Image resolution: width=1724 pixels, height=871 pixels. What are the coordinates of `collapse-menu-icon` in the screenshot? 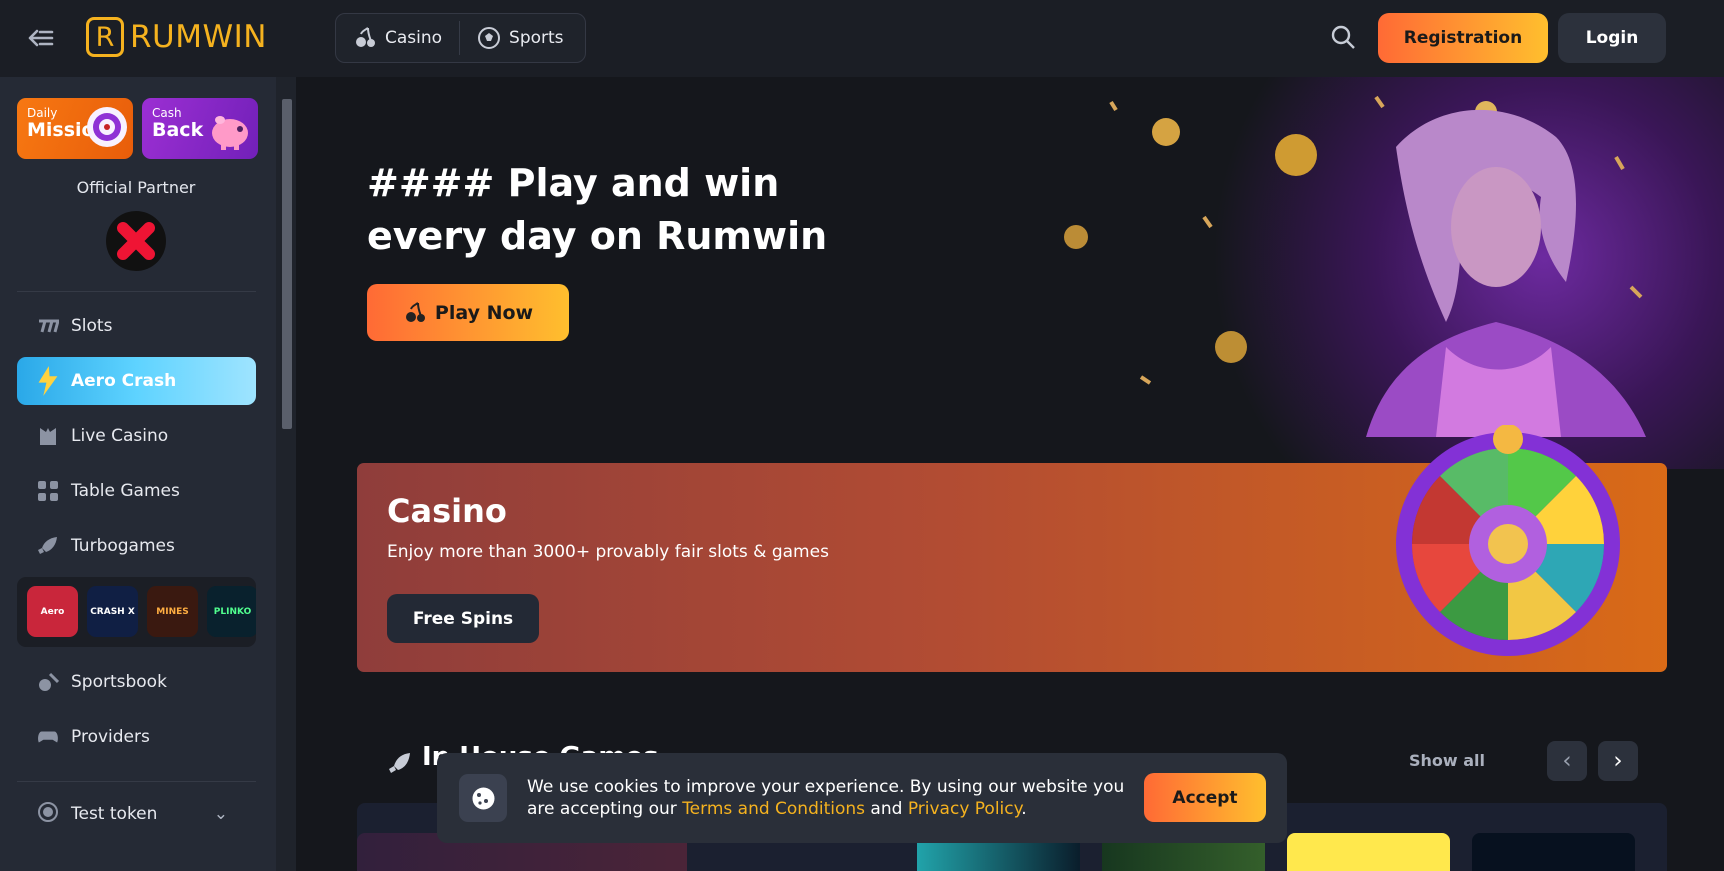 It's located at (41, 38).